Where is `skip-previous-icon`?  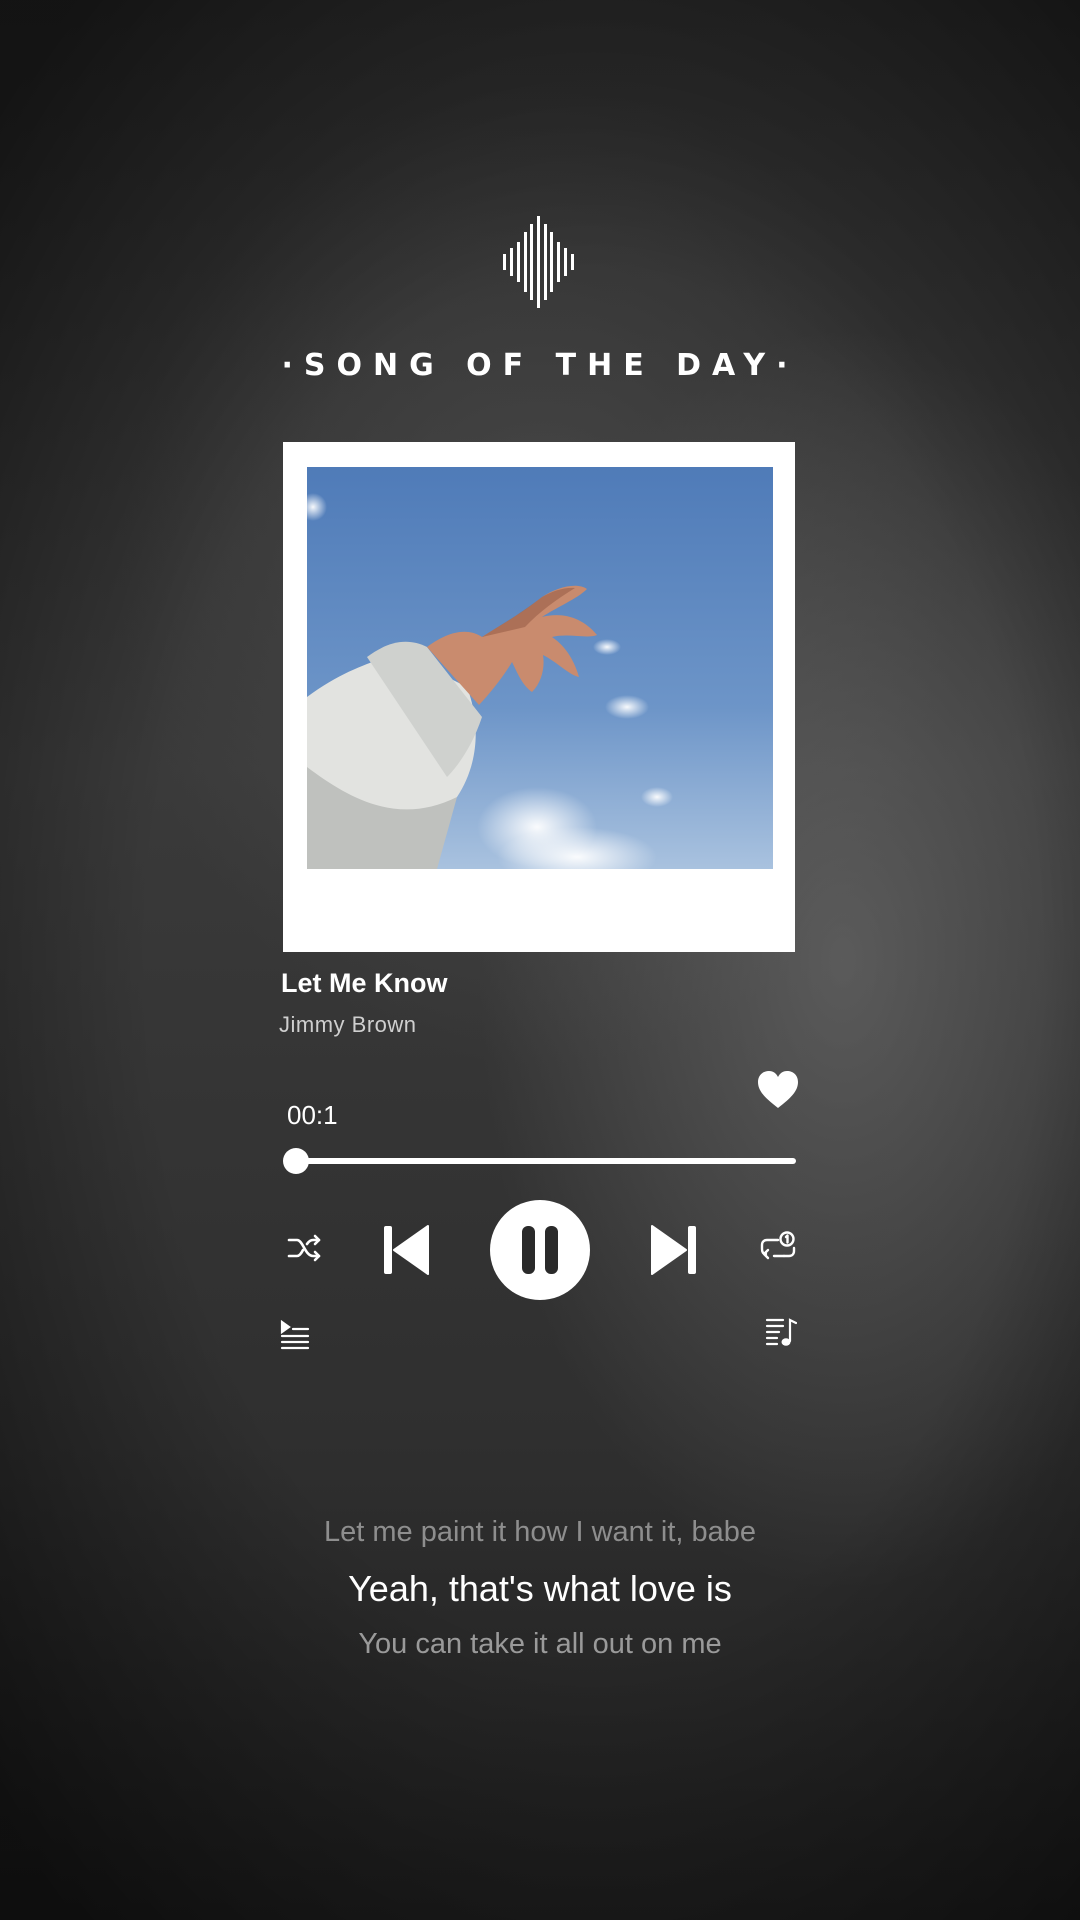
skip-previous-icon is located at coordinates (406, 1250).